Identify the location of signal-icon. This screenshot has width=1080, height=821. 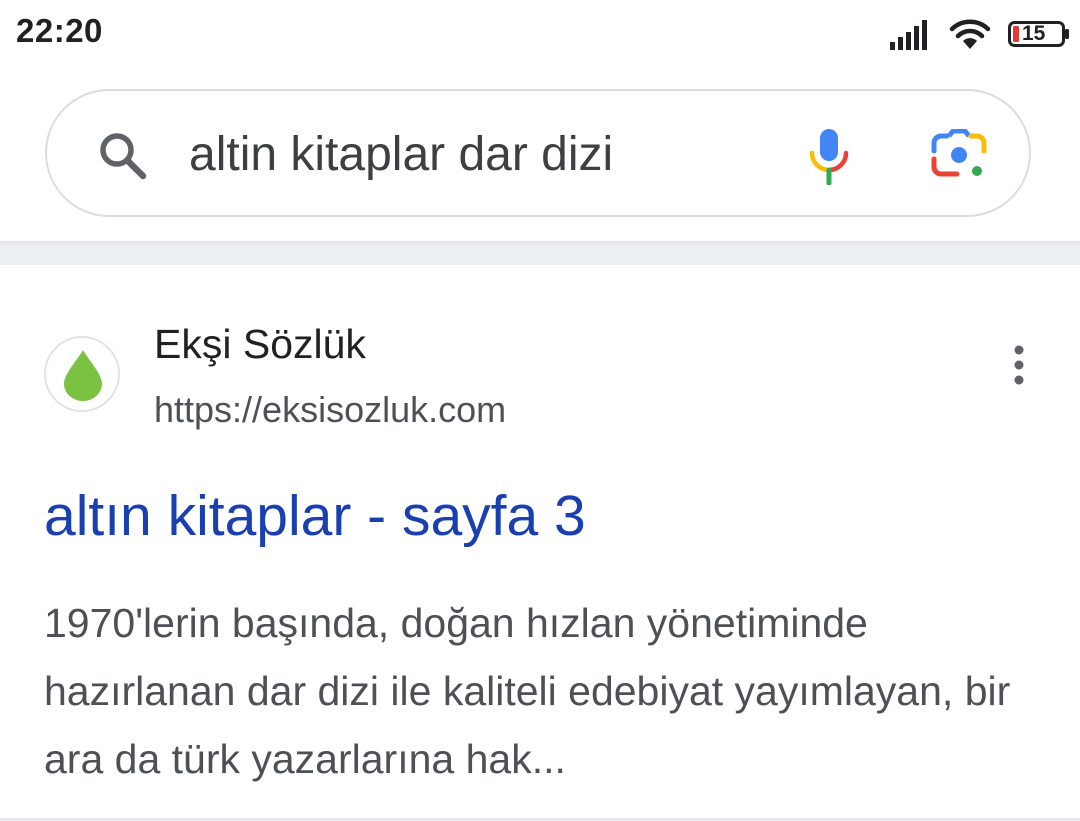
(908, 35).